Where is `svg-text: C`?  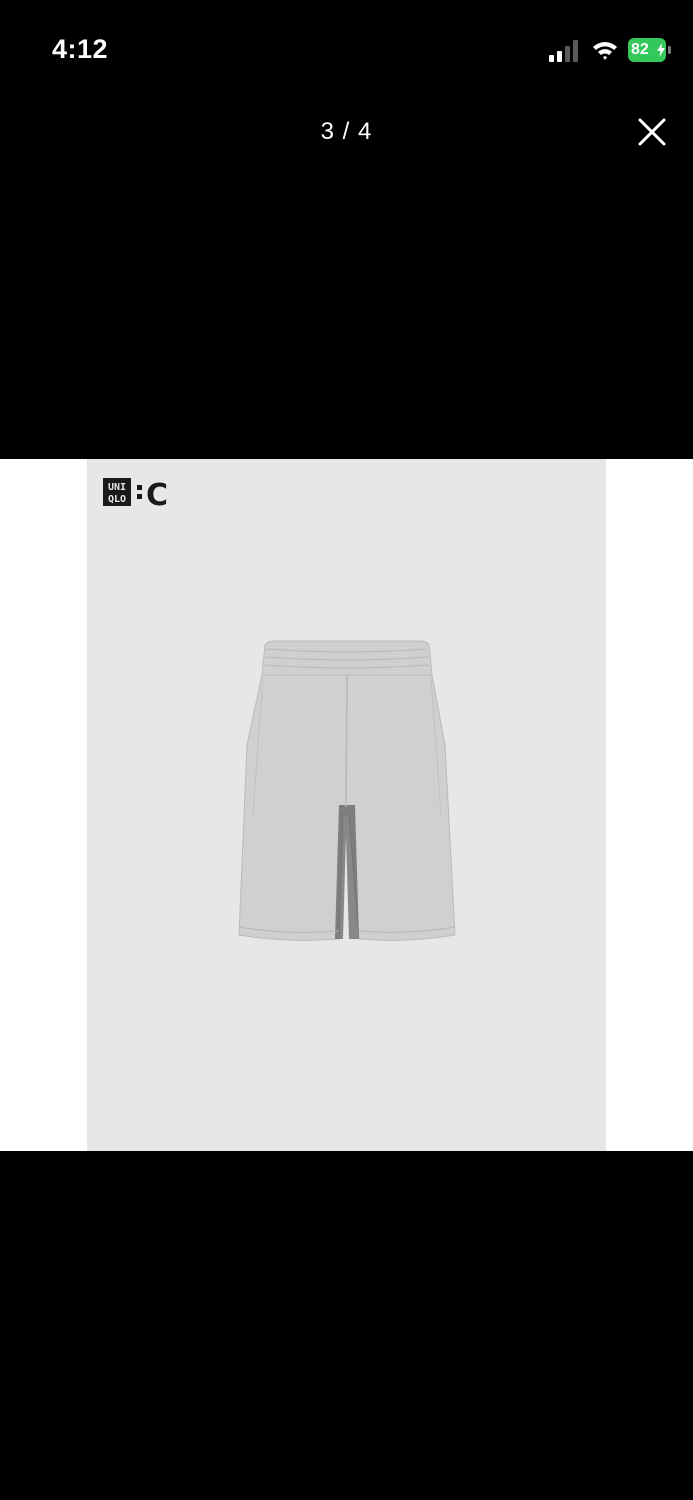
svg-text: C is located at coordinates (157, 493).